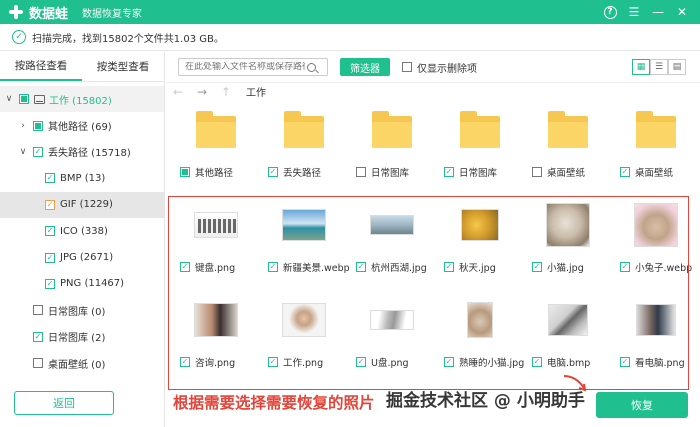  Describe the element at coordinates (64, 403) in the screenshot. I see `back-button: 返回` at that location.